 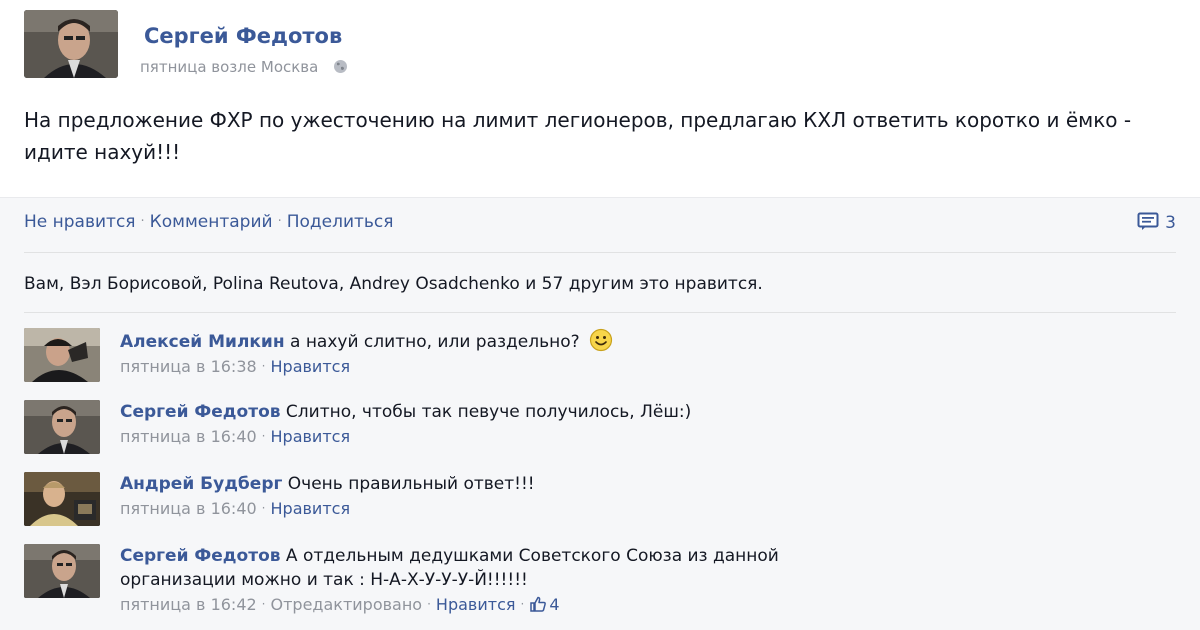 What do you see at coordinates (211, 222) in the screenshot?
I see `comment-link: Комментарий` at bounding box center [211, 222].